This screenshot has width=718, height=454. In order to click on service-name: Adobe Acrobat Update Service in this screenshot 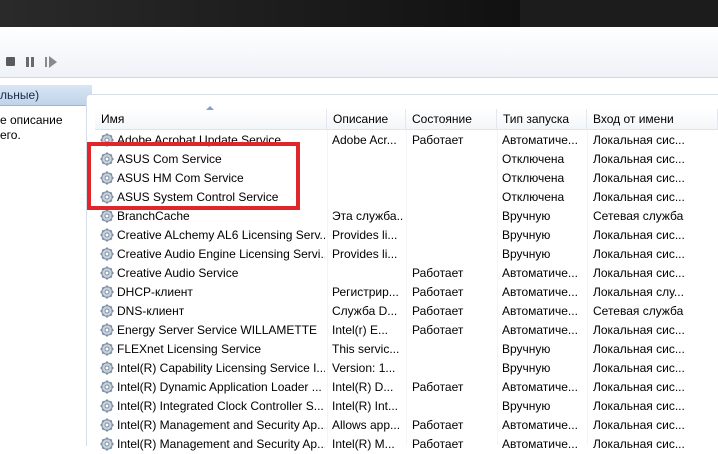, I will do `click(199, 140)`.